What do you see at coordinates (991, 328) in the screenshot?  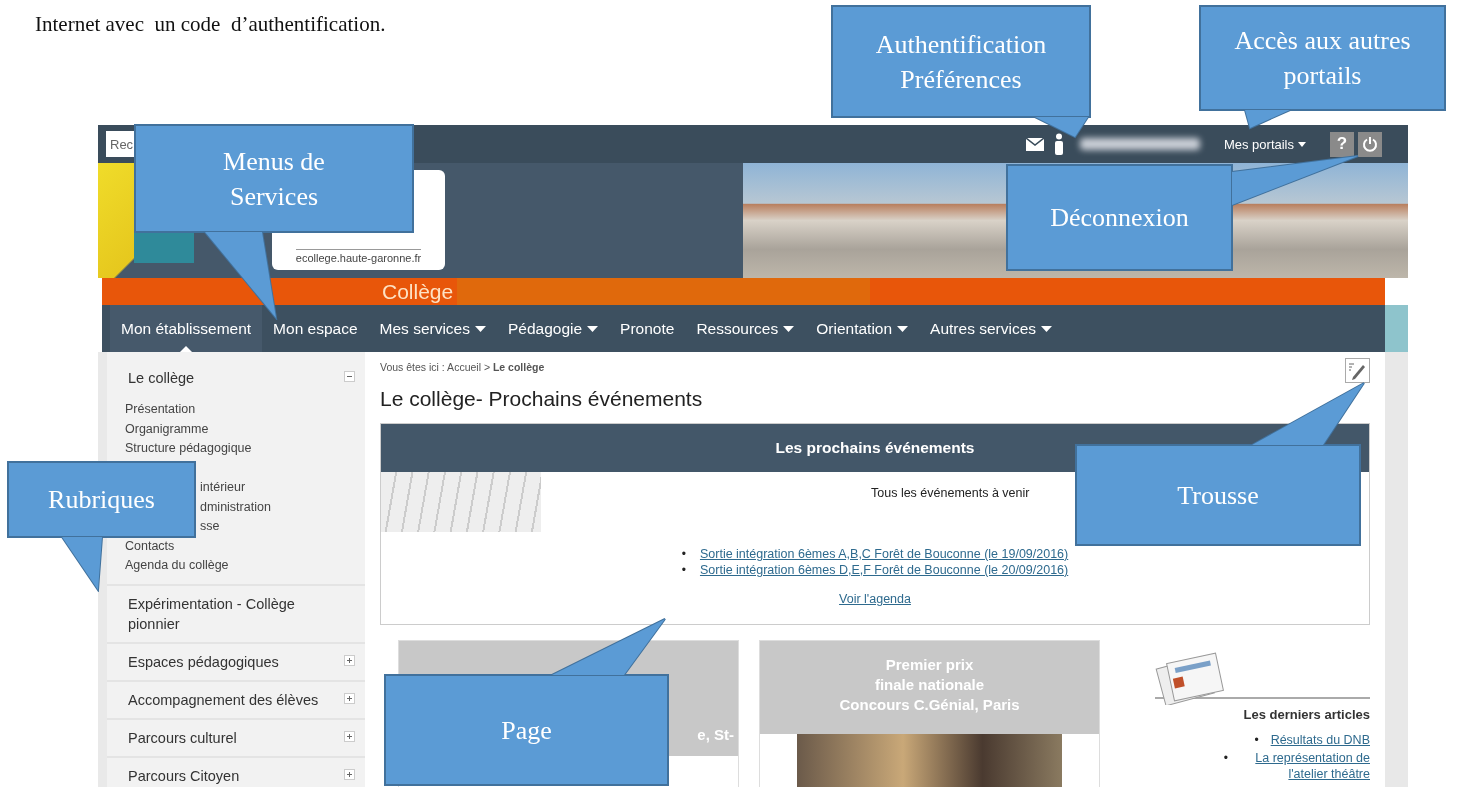 I see `nav-item: Autres services` at bounding box center [991, 328].